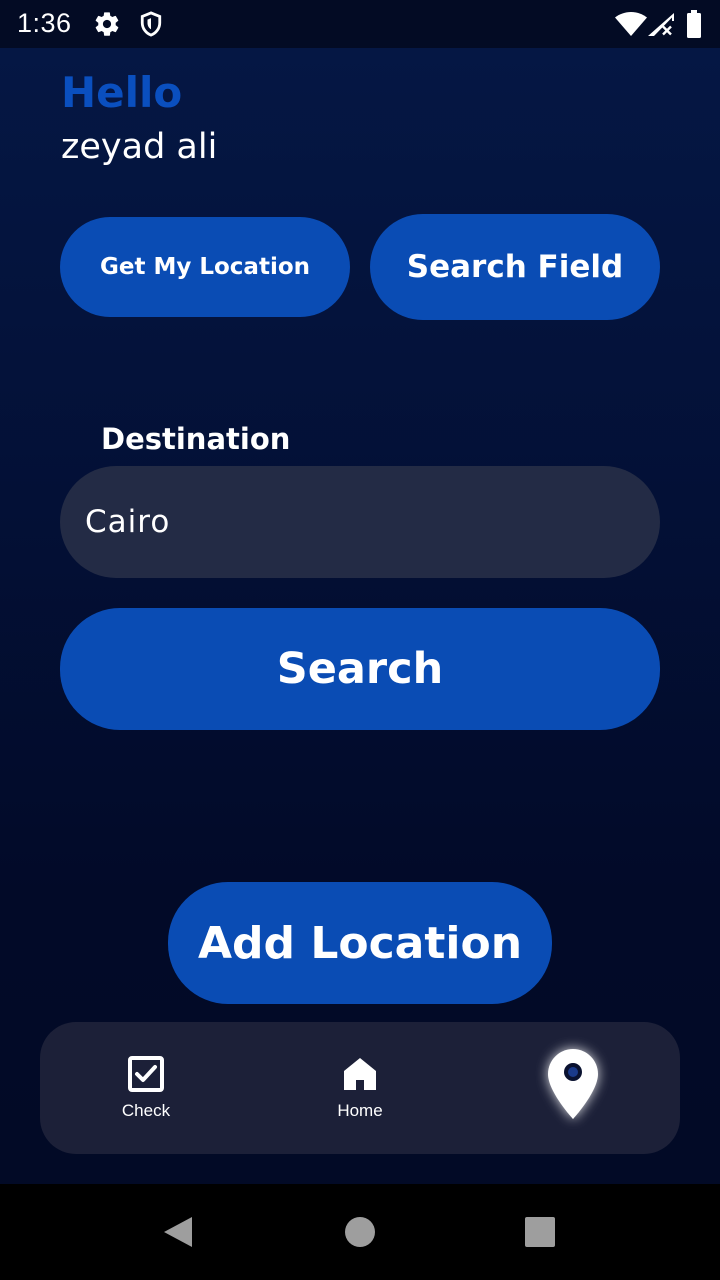 This screenshot has width=720, height=1280. What do you see at coordinates (661, 27) in the screenshot?
I see `signal-icon` at bounding box center [661, 27].